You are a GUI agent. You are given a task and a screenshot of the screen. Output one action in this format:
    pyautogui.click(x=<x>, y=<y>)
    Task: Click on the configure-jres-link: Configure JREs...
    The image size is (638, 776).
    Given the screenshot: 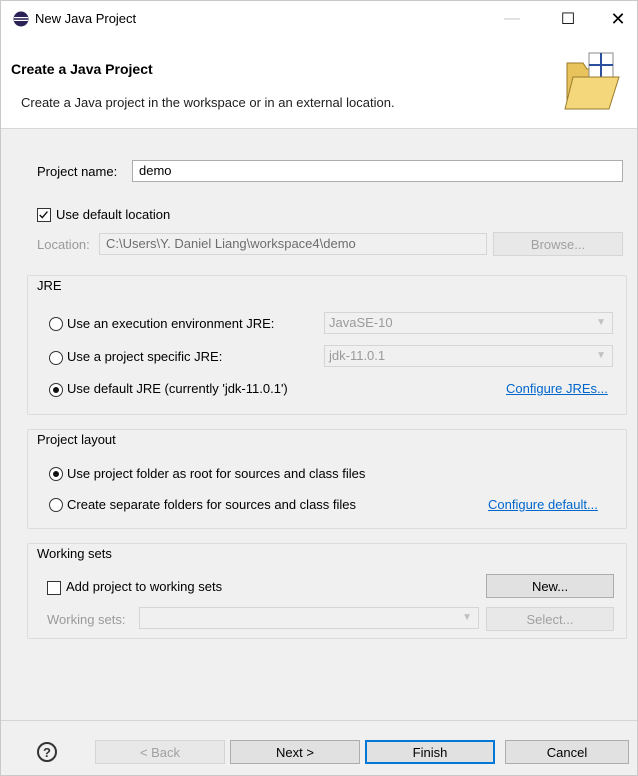 What is the action you would take?
    pyautogui.click(x=557, y=388)
    